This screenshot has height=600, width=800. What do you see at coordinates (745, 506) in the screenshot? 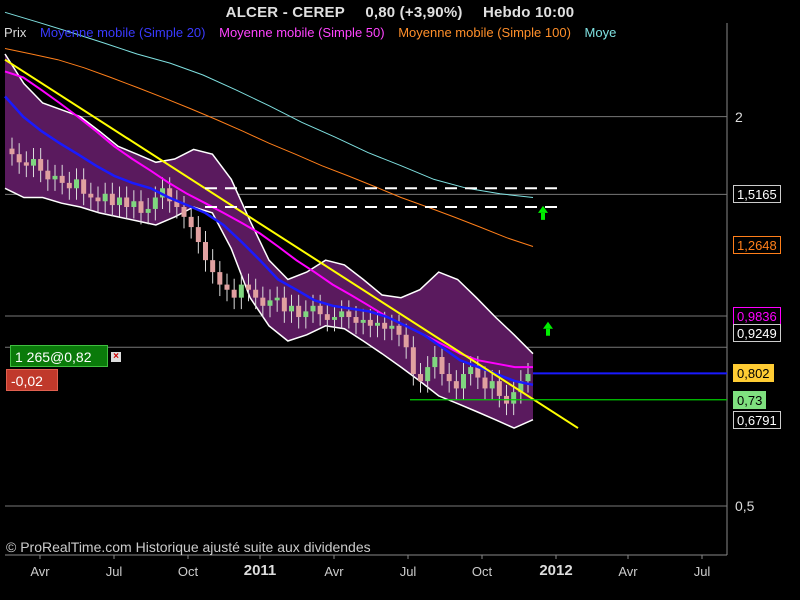
I see `y-tick-label: 0,5` at bounding box center [745, 506].